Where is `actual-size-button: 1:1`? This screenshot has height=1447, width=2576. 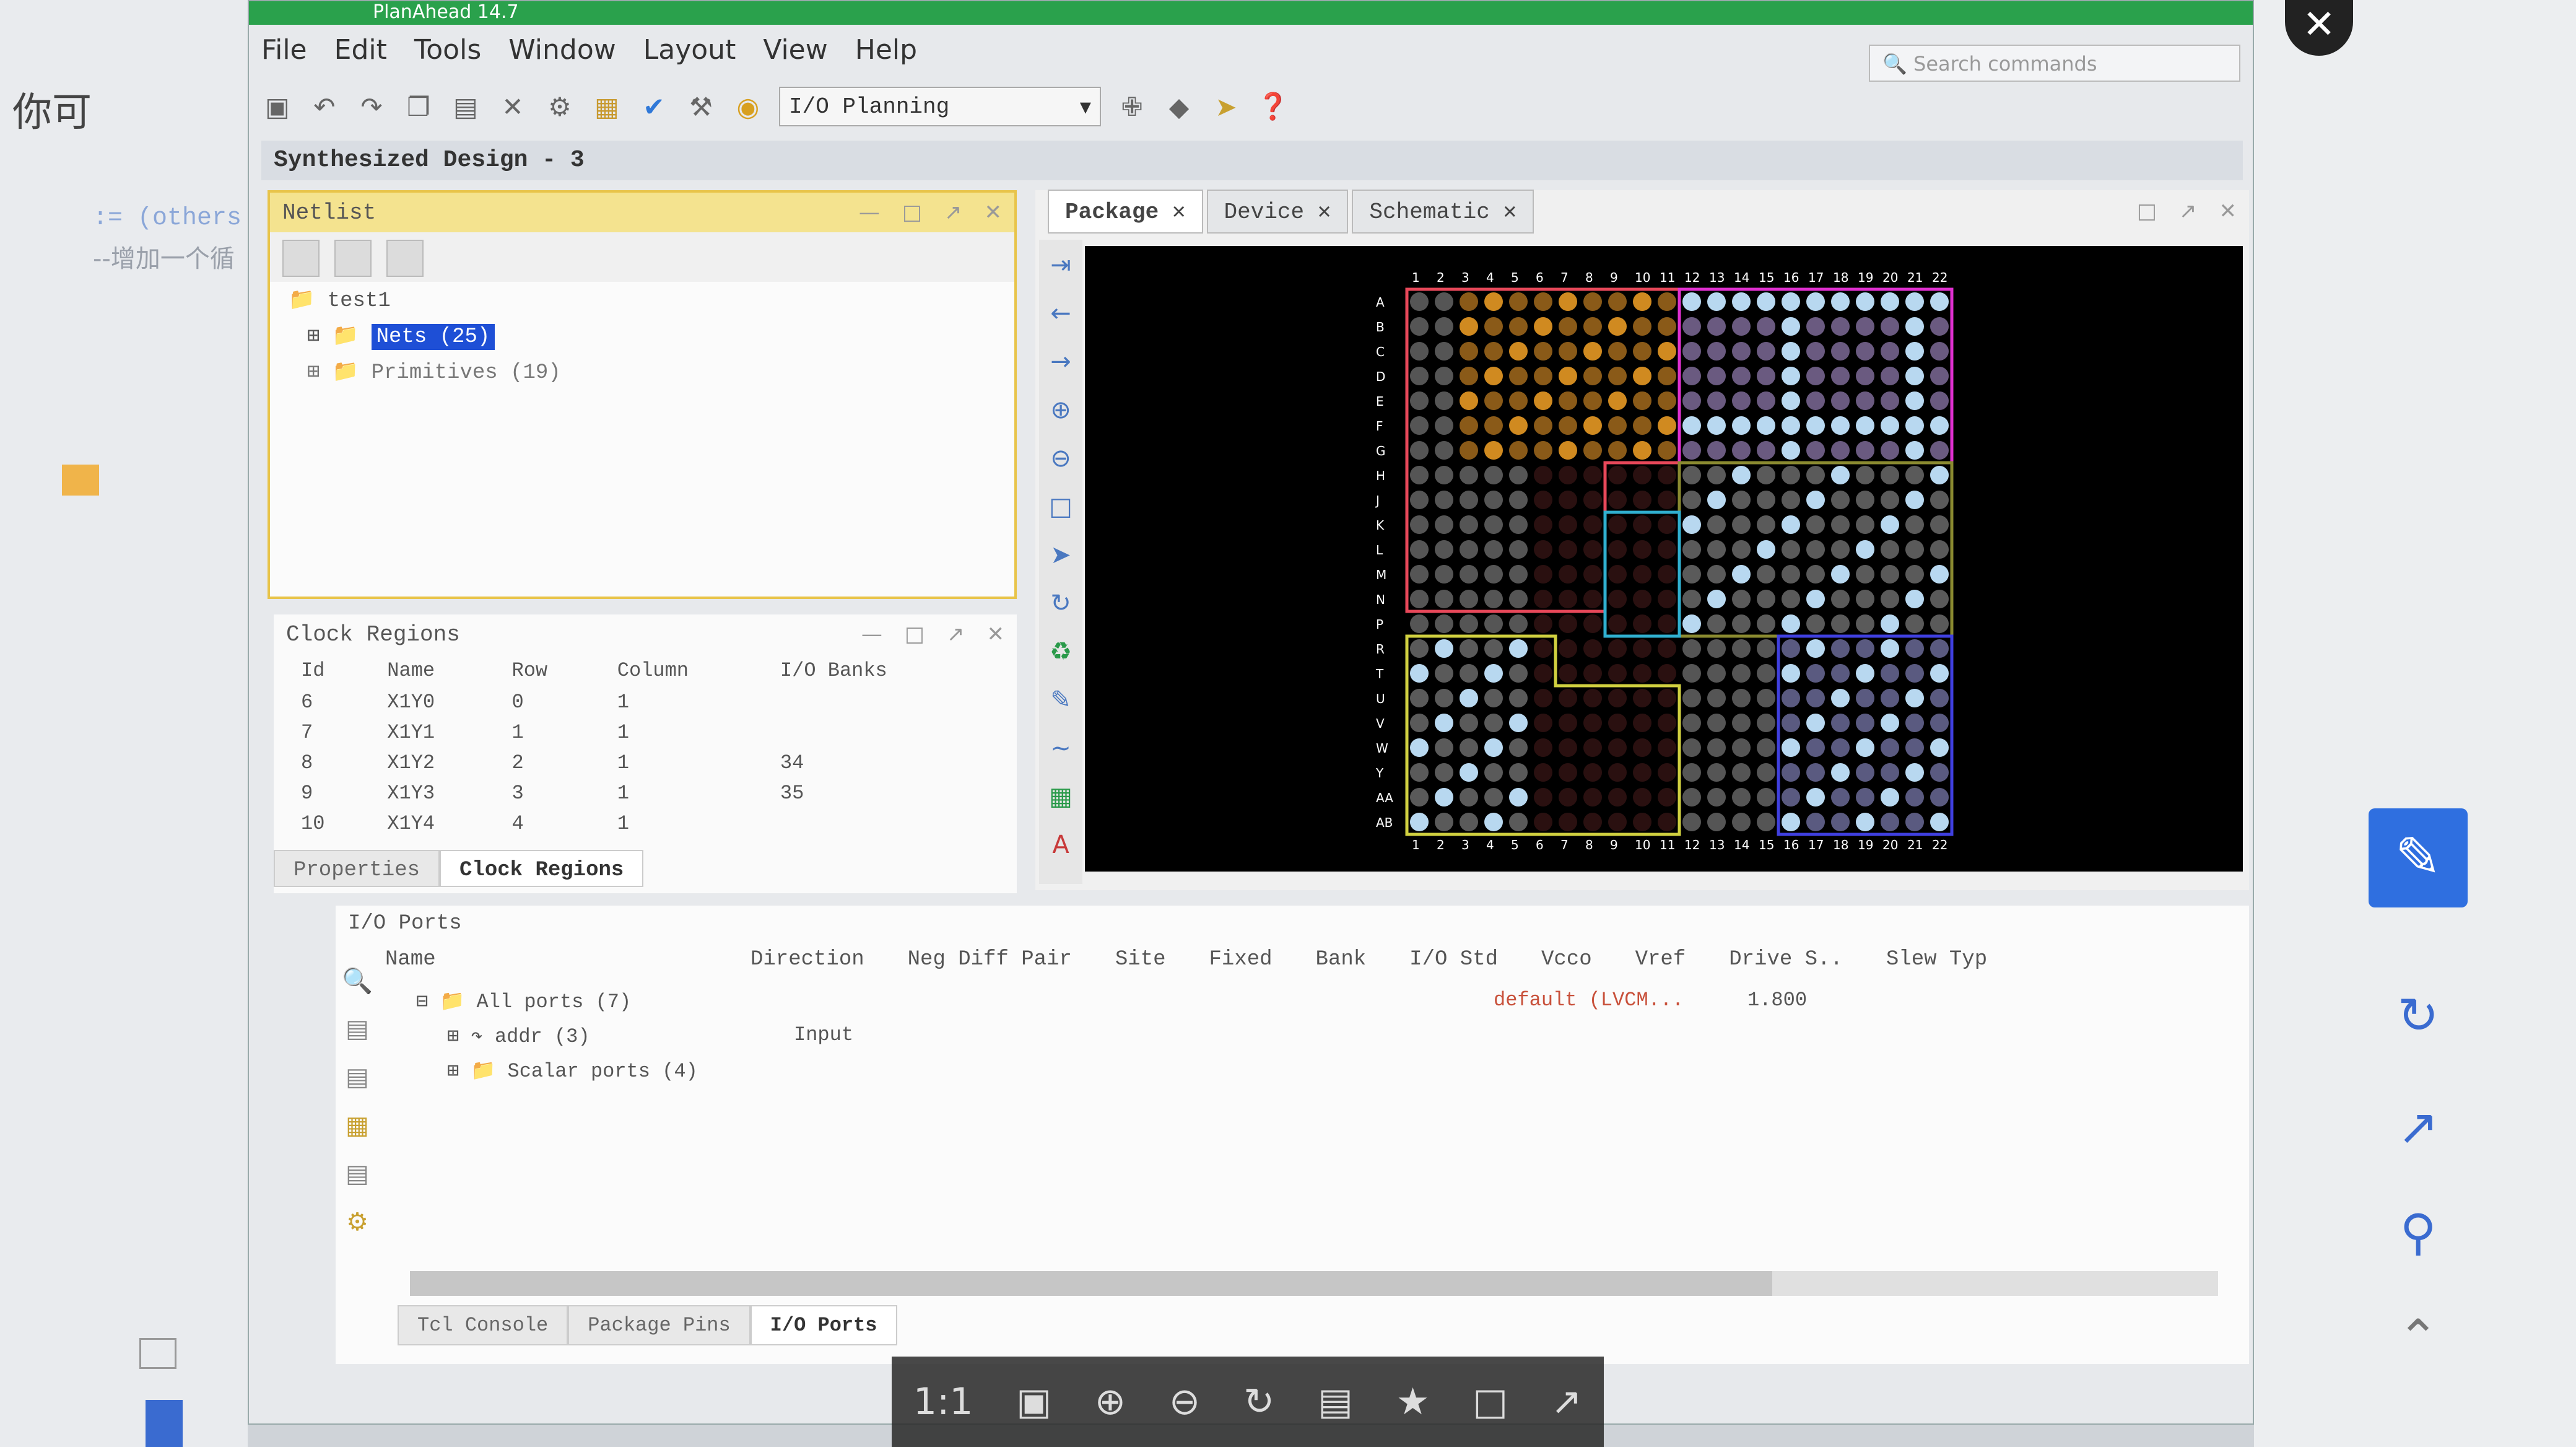 actual-size-button: 1:1 is located at coordinates (943, 1402).